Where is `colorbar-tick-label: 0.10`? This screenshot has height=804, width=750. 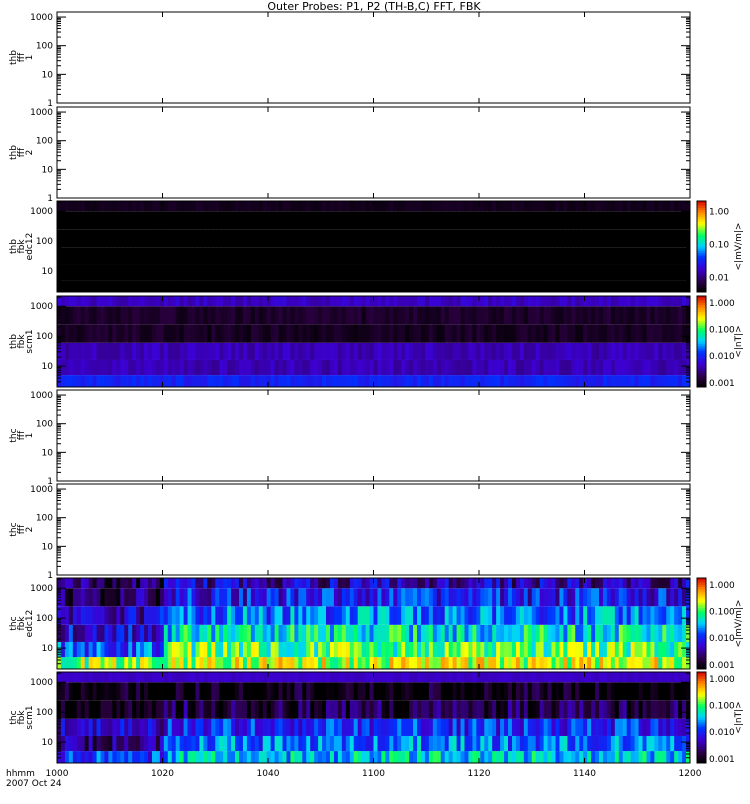 colorbar-tick-label: 0.10 is located at coordinates (719, 246).